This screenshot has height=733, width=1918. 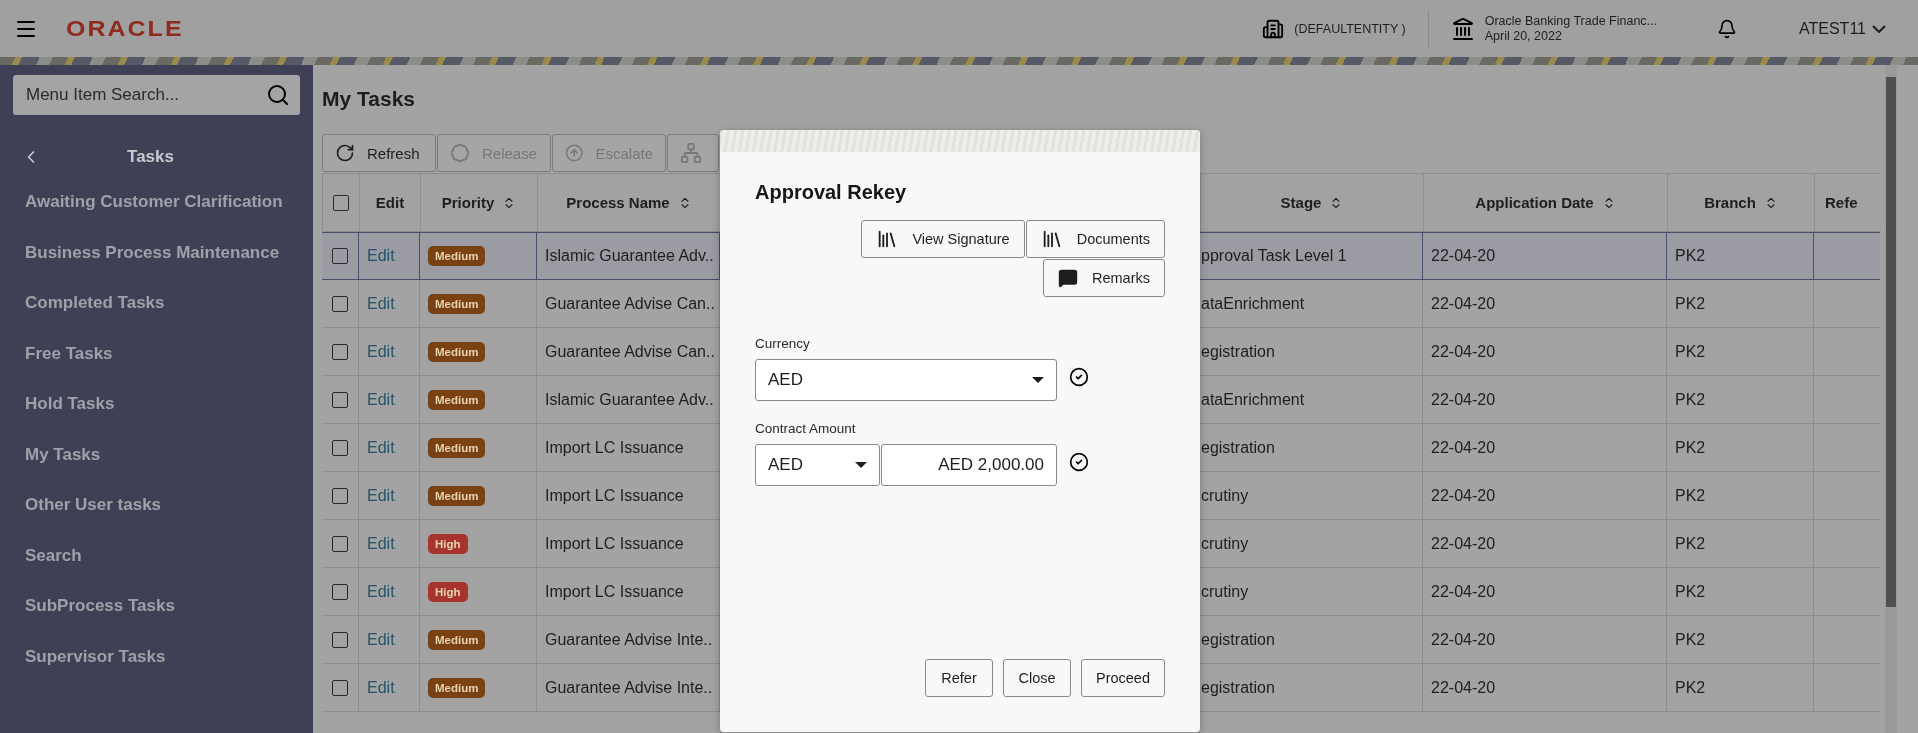 What do you see at coordinates (783, 343) in the screenshot?
I see `field-label: Currency` at bounding box center [783, 343].